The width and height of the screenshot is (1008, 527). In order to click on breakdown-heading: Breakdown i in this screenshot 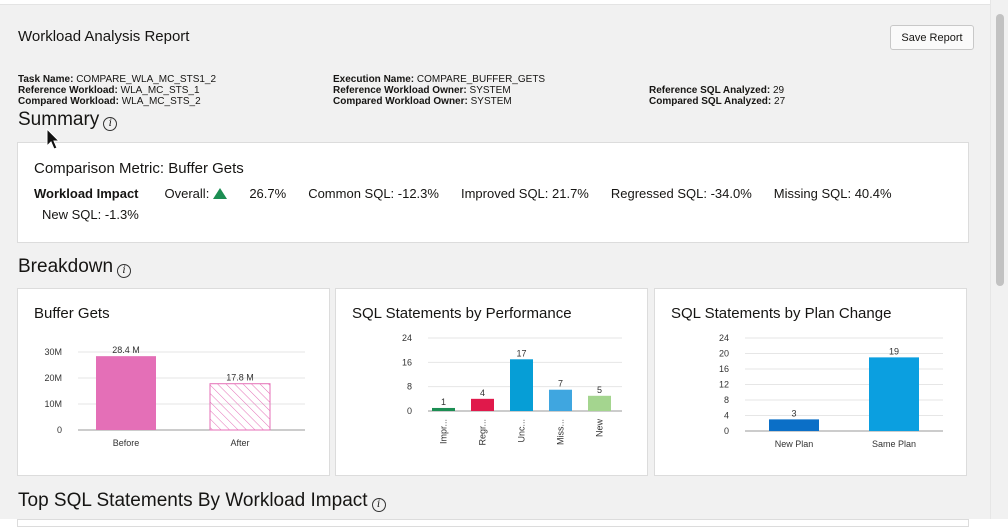, I will do `click(75, 267)`.